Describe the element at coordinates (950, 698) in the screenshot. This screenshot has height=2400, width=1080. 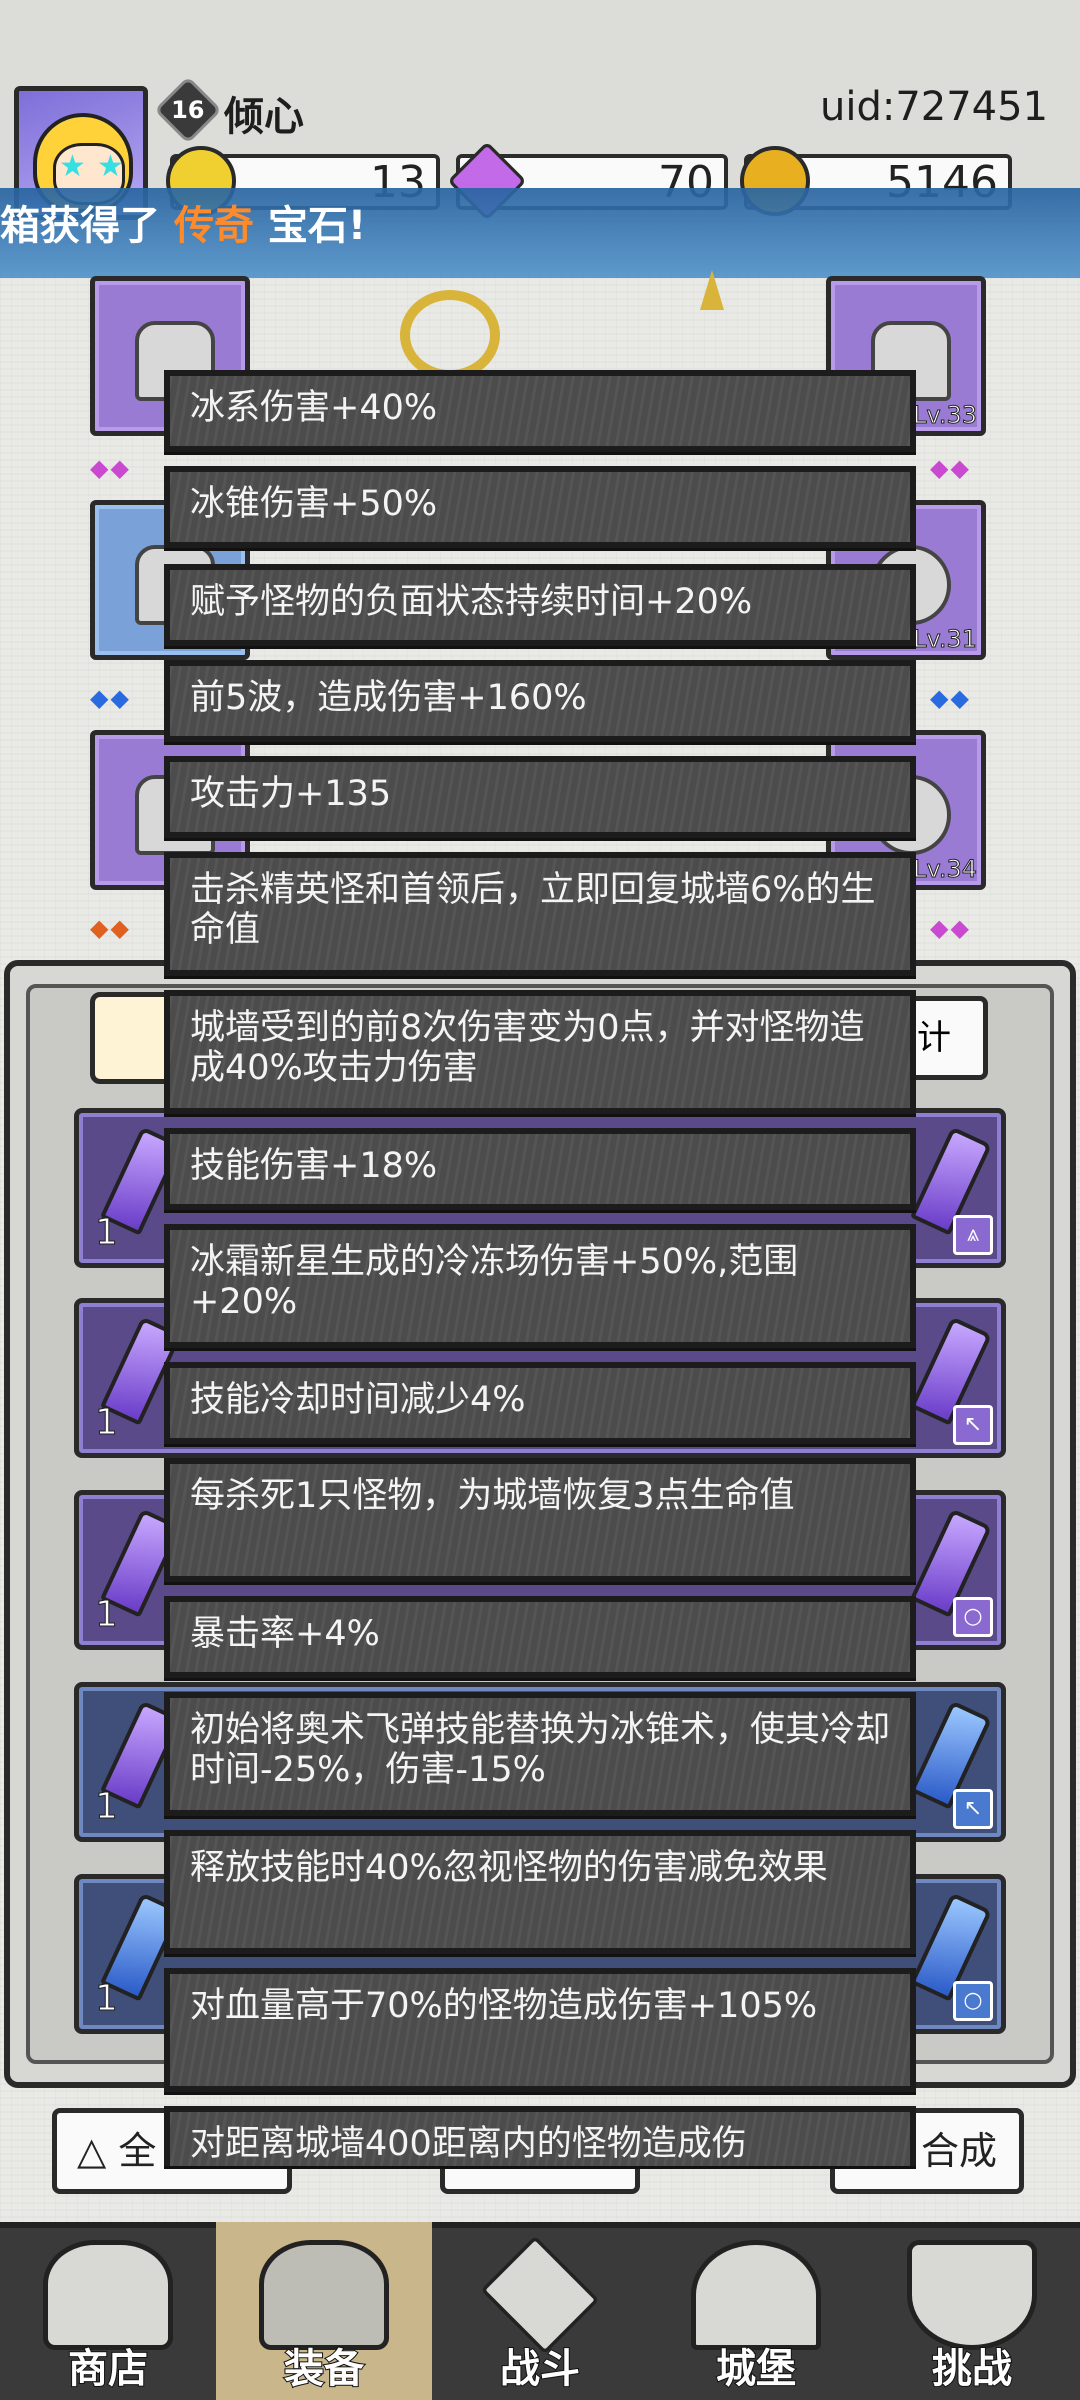
I see `slot-gems-row-5: ◆◆` at that location.